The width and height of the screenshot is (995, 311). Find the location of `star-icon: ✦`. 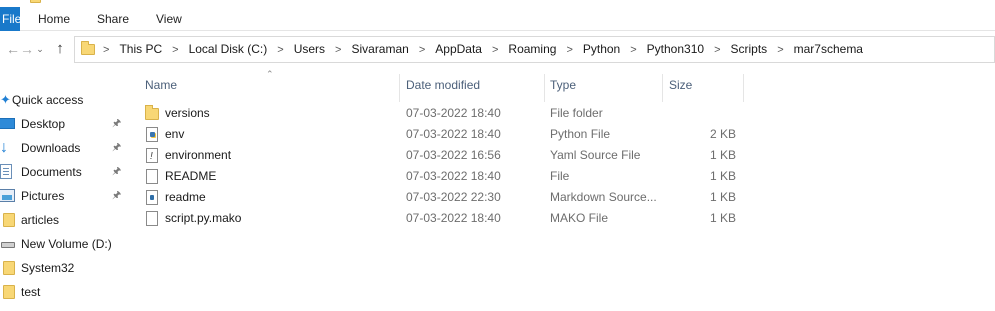

star-icon: ✦ is located at coordinates (5, 99).